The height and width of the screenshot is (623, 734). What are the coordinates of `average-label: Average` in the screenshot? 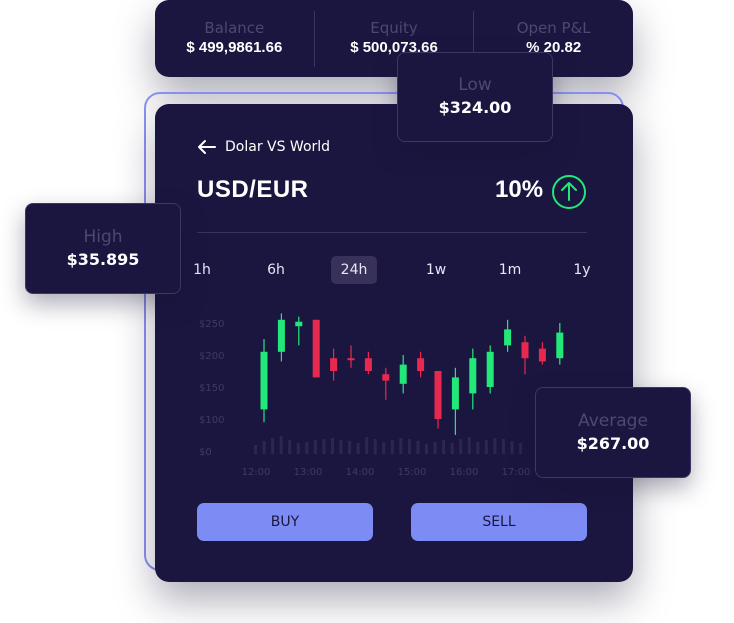 It's located at (613, 420).